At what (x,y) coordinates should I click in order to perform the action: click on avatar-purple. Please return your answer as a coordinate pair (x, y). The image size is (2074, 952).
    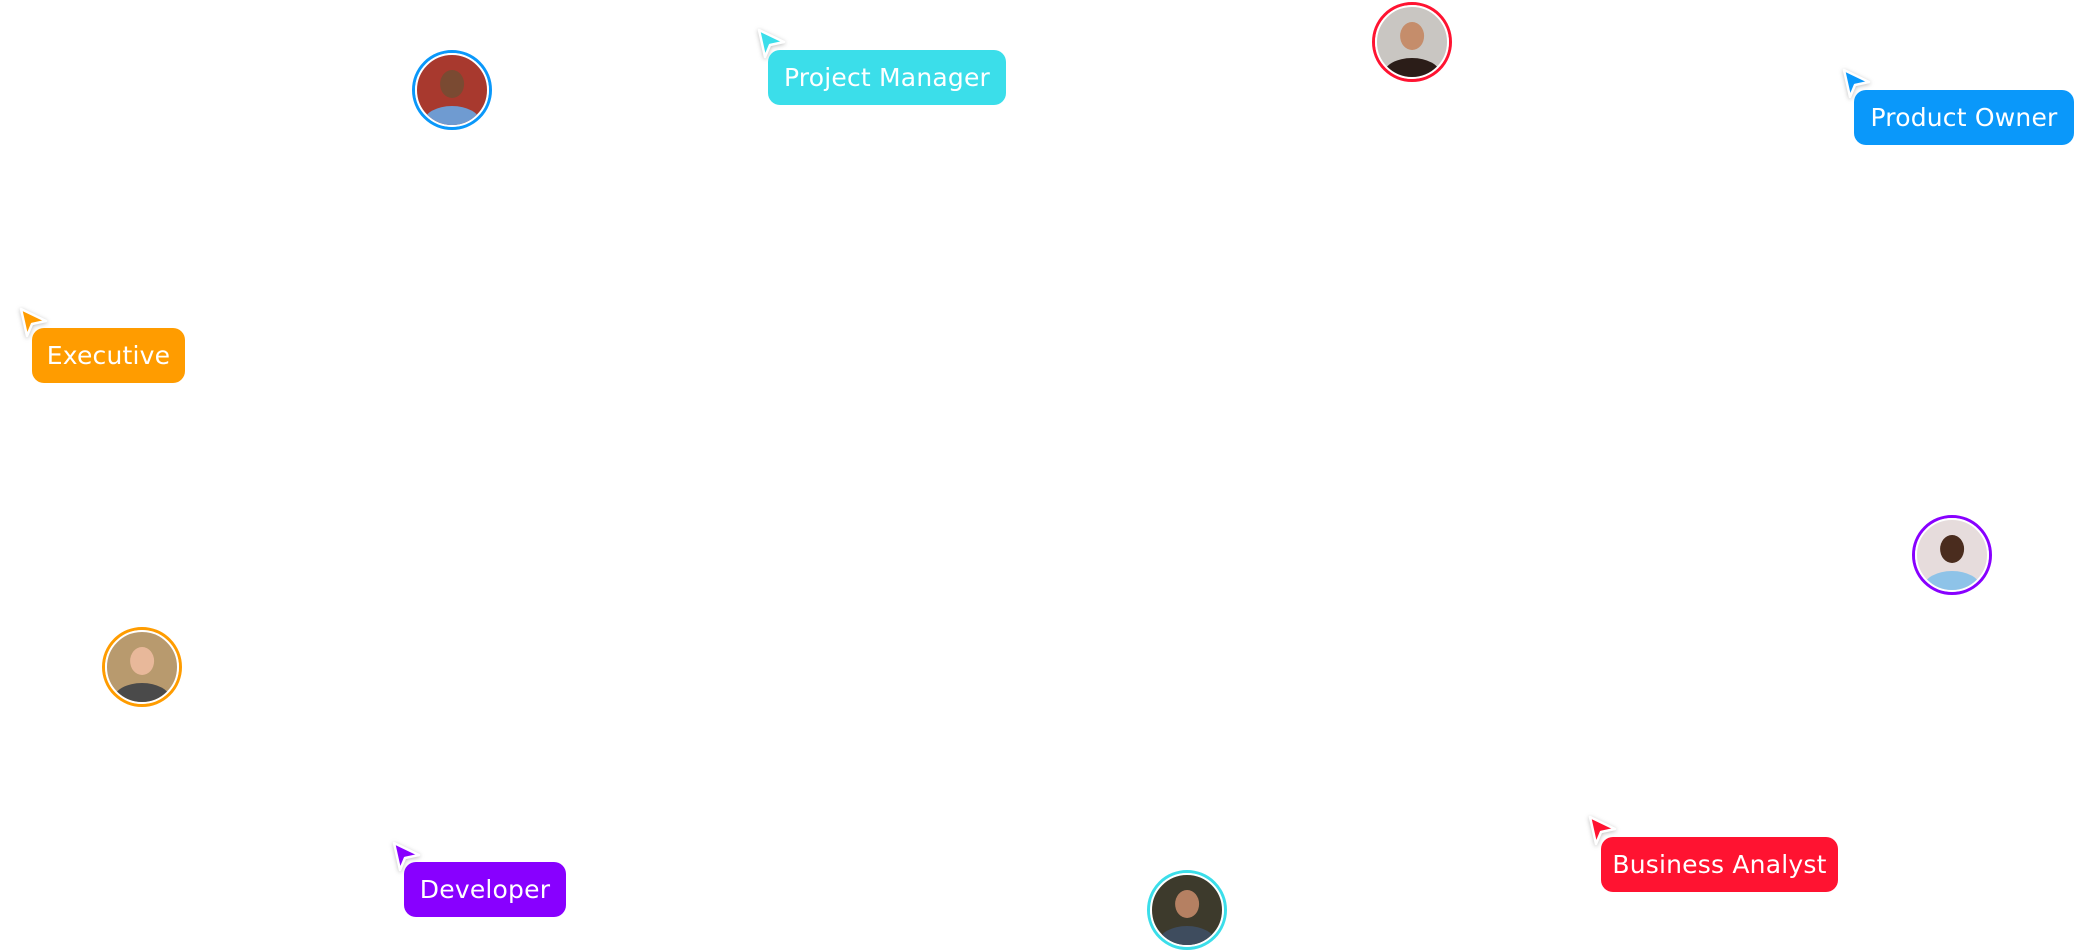
    Looking at the image, I should click on (1952, 555).